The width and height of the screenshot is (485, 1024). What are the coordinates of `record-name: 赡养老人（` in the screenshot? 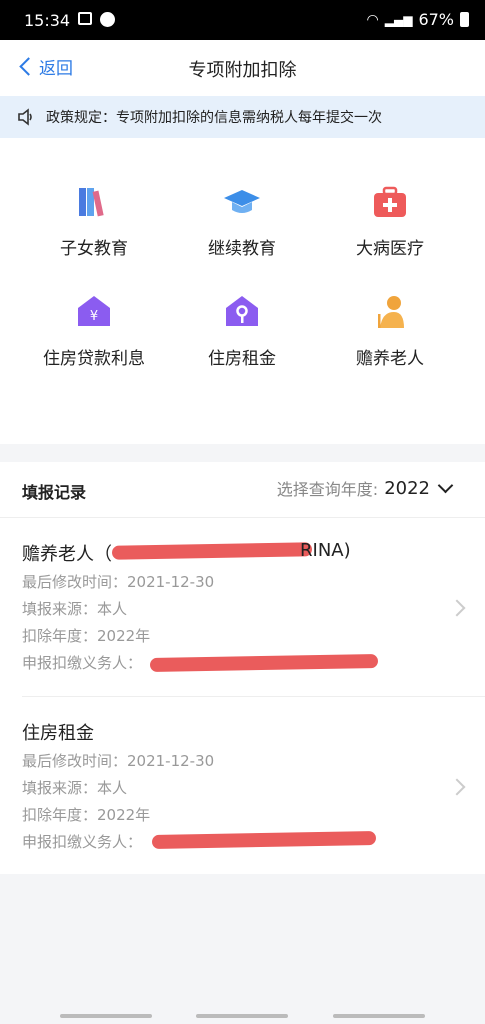 It's located at (67, 554).